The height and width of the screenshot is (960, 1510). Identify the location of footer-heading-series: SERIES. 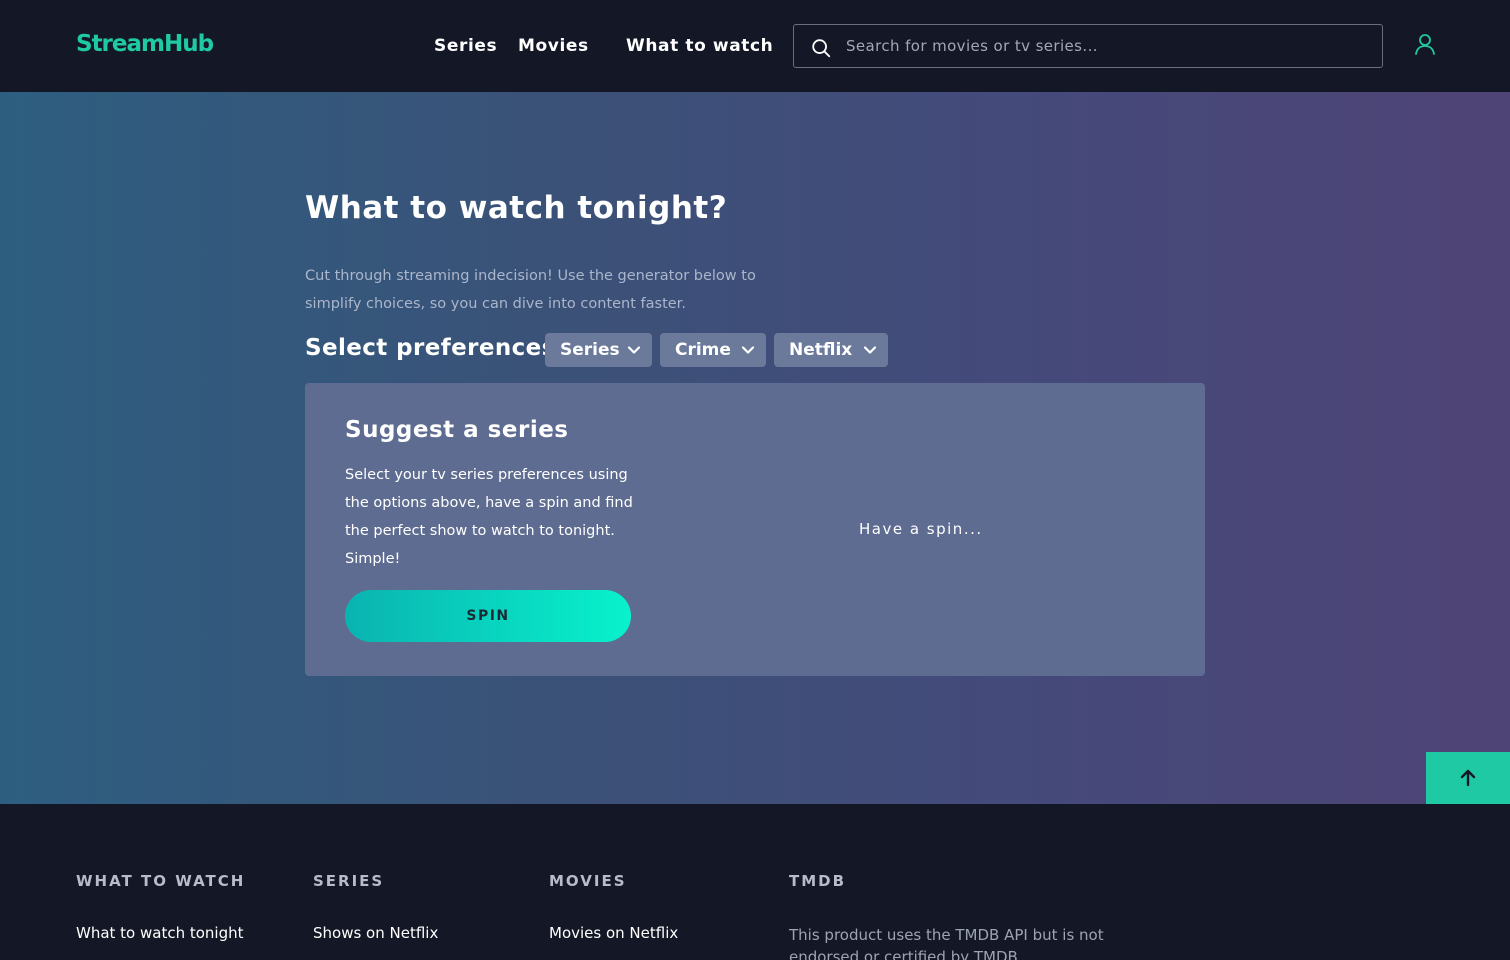
(349, 881).